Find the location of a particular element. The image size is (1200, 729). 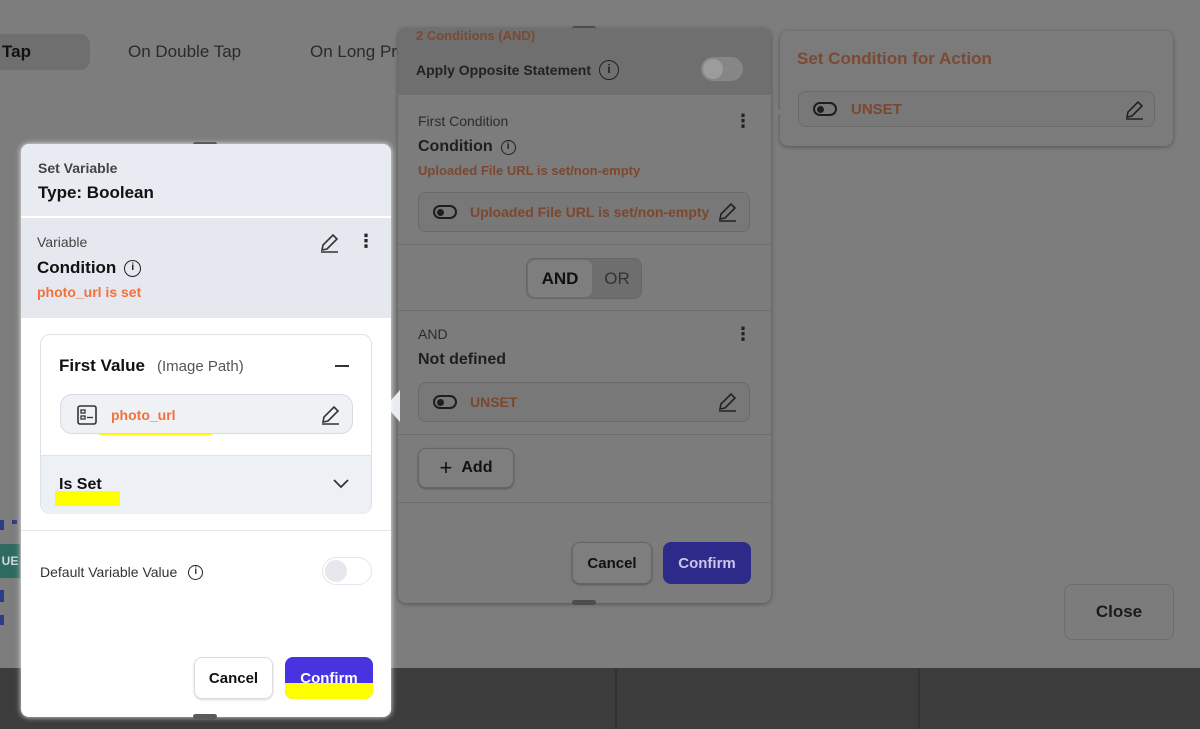

variable-list-icon is located at coordinates (87, 415).